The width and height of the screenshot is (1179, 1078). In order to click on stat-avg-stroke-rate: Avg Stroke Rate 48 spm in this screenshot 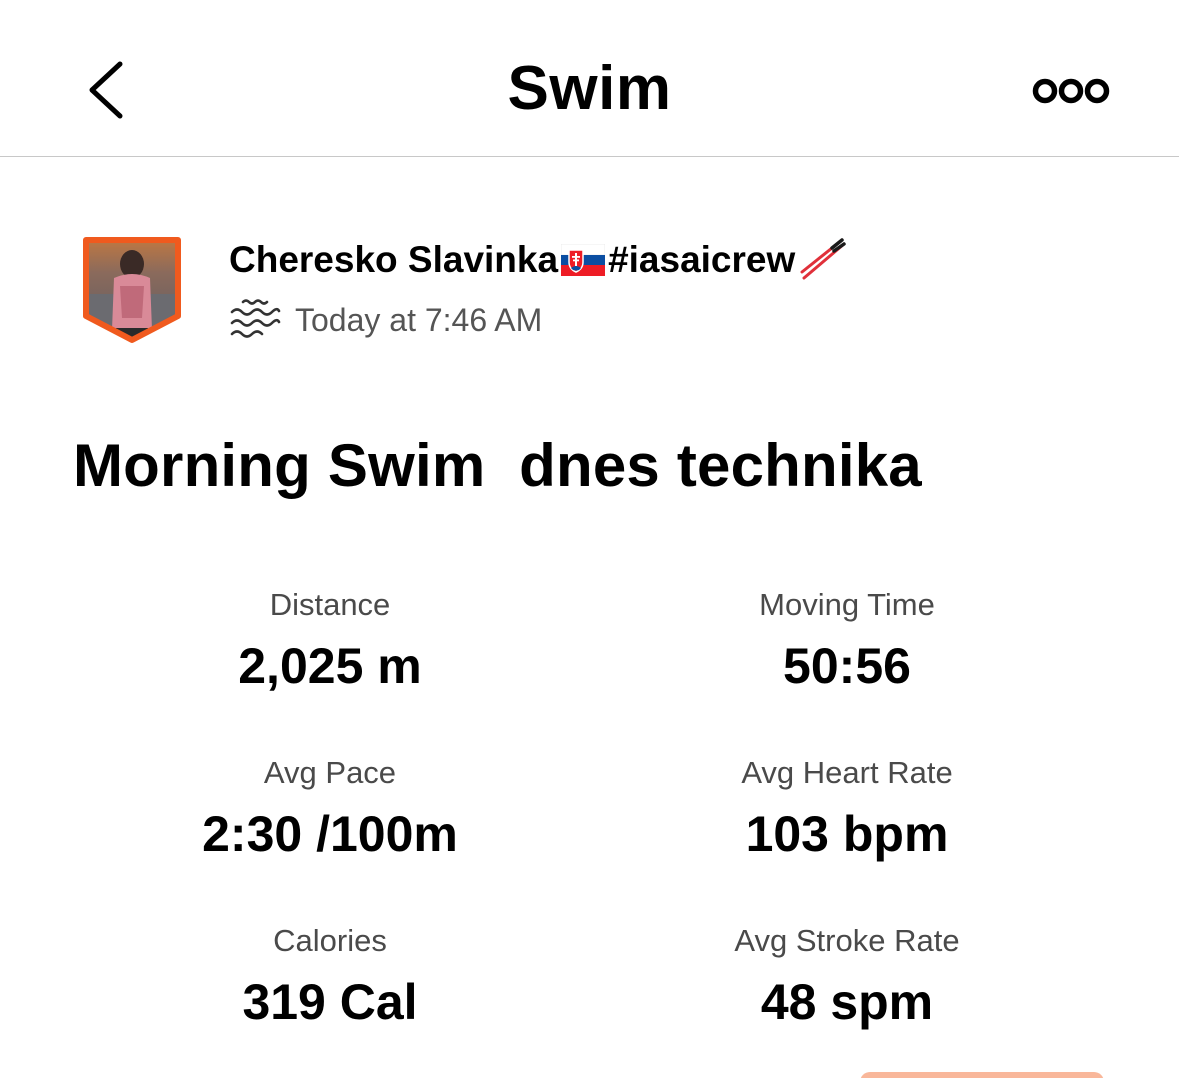, I will do `click(847, 977)`.